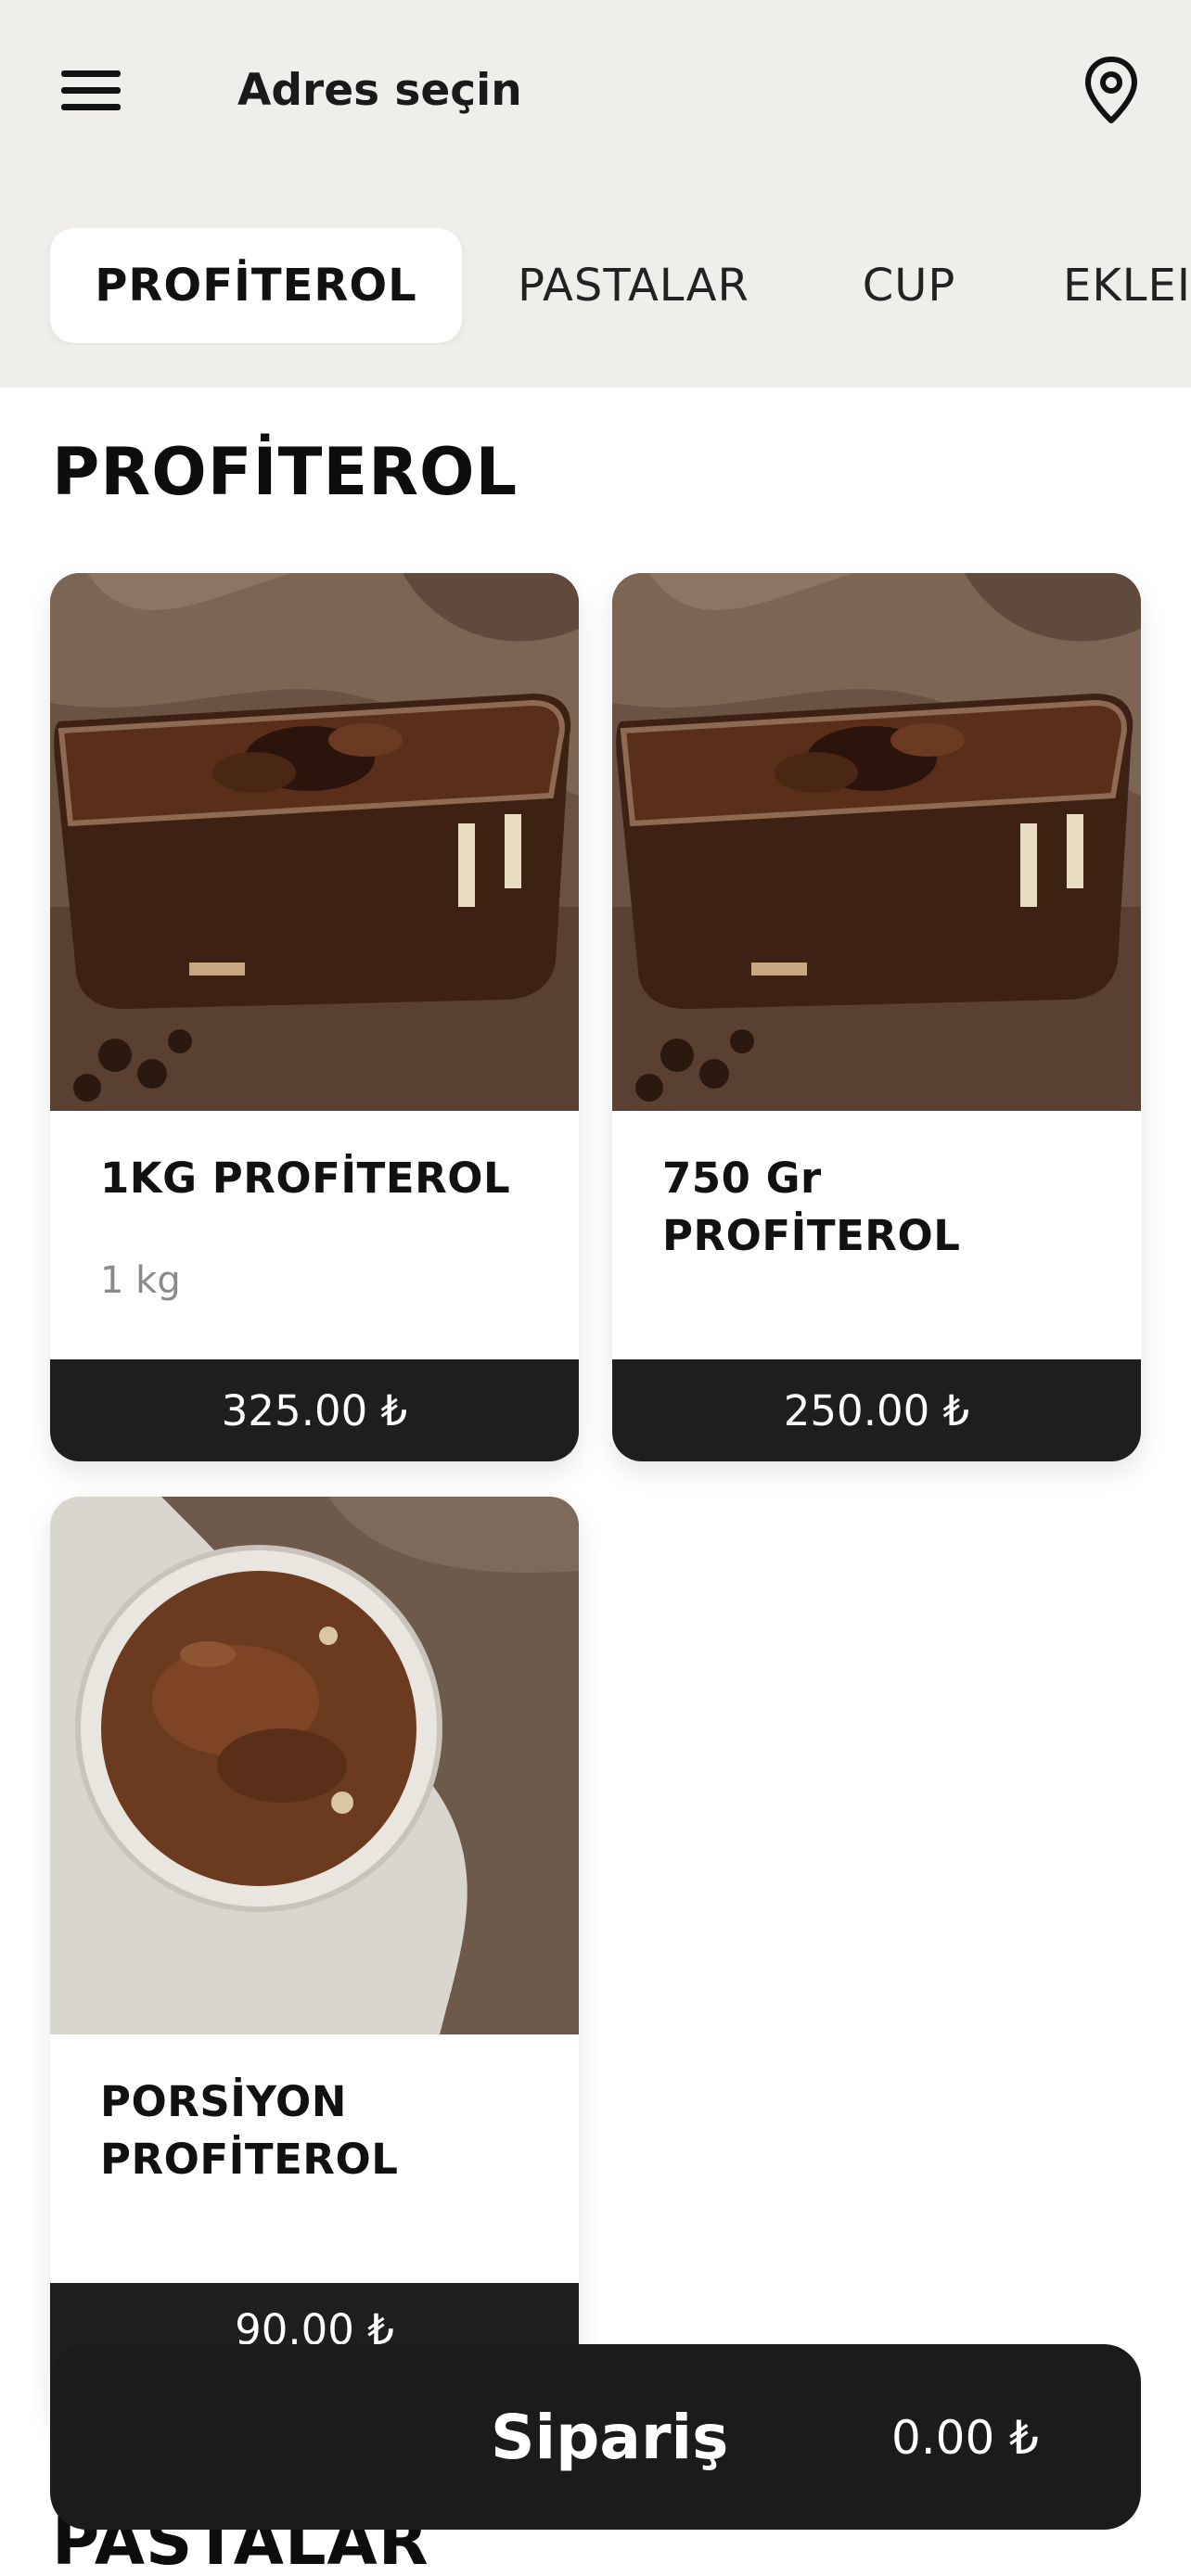  What do you see at coordinates (964, 2438) in the screenshot?
I see `order-total: 0.00 ₺` at bounding box center [964, 2438].